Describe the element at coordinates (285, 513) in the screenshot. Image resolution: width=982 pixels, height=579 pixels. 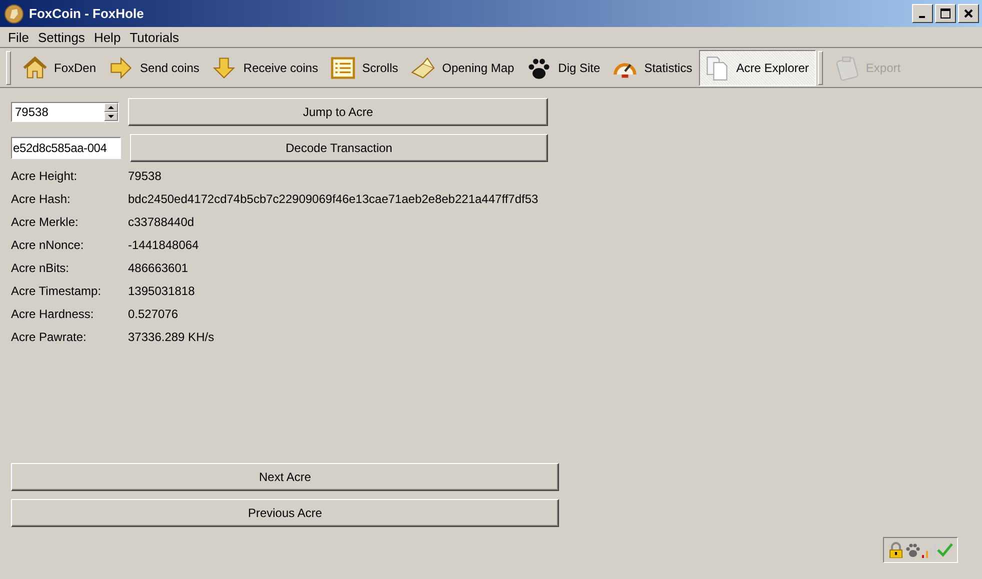
I see `previous-acre-button: Previous Acre` at that location.